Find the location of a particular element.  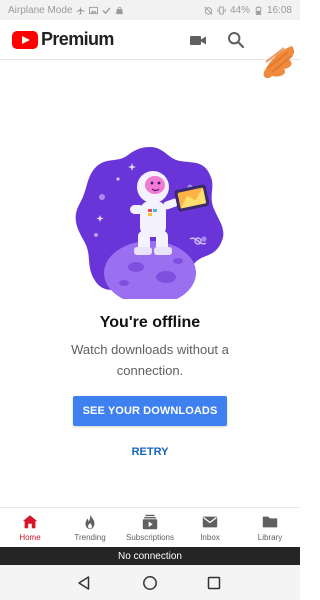

clock: 16:08 is located at coordinates (279, 10).